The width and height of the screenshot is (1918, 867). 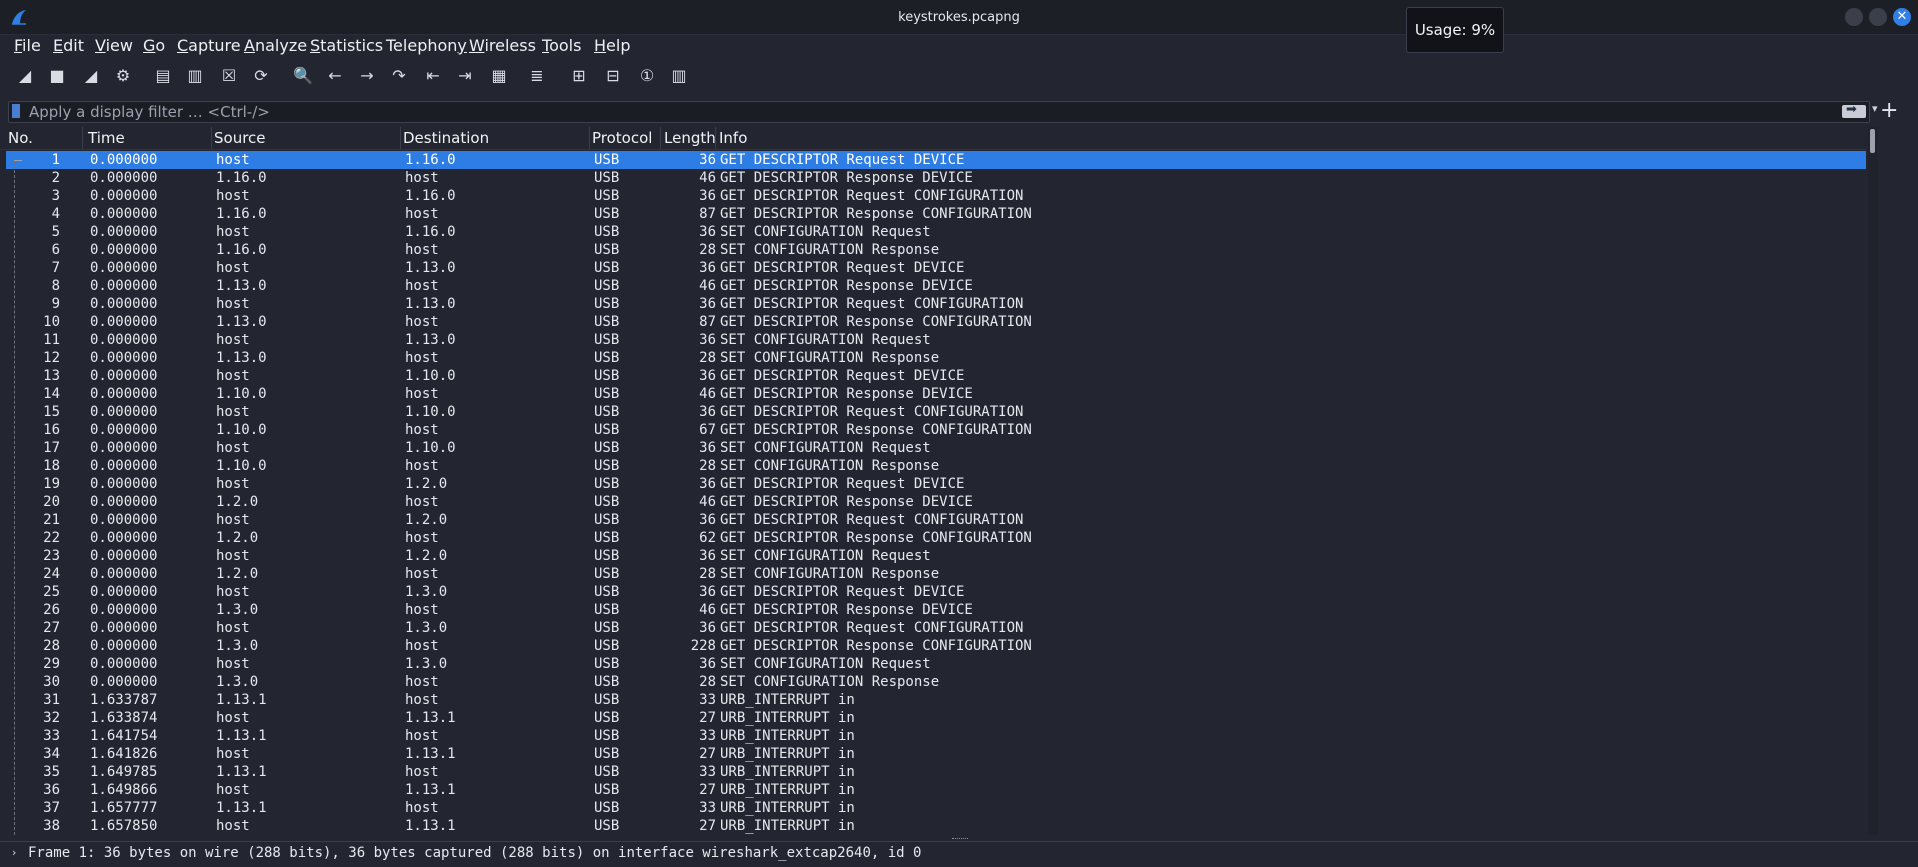 I want to click on display-filter-input, so click(x=929, y=112).